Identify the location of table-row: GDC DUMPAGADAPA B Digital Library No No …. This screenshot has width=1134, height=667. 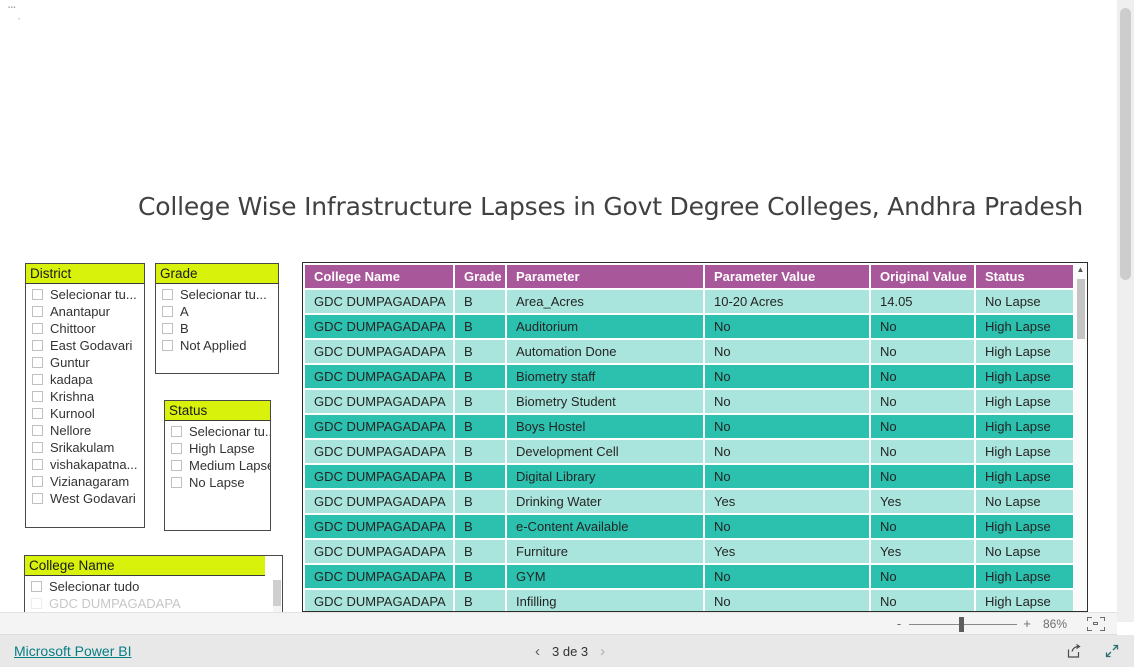
(691, 476).